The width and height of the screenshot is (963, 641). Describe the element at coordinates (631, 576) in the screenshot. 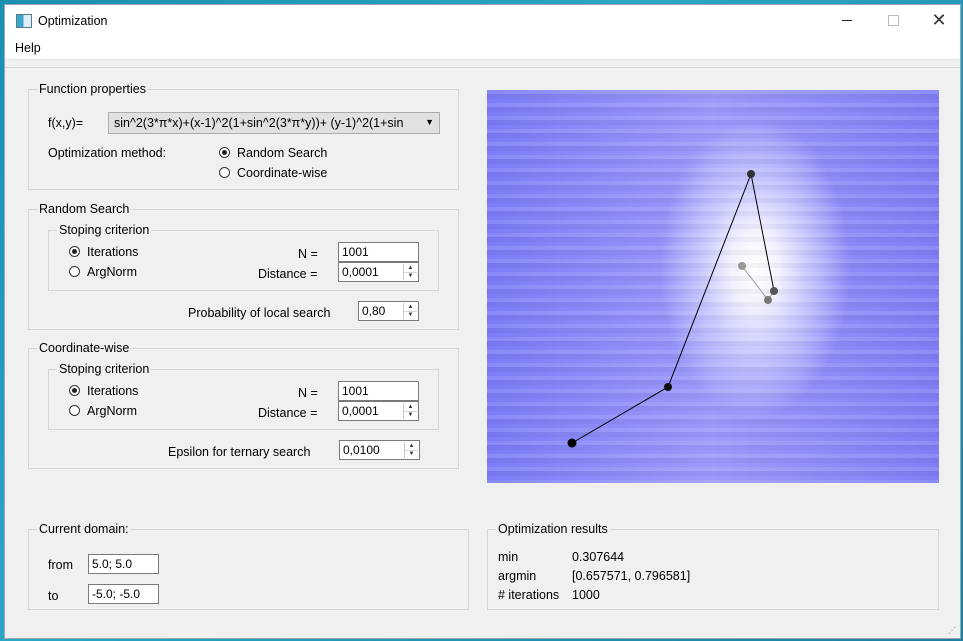

I see `argmin-value: [0.657571, 0.796581]` at that location.